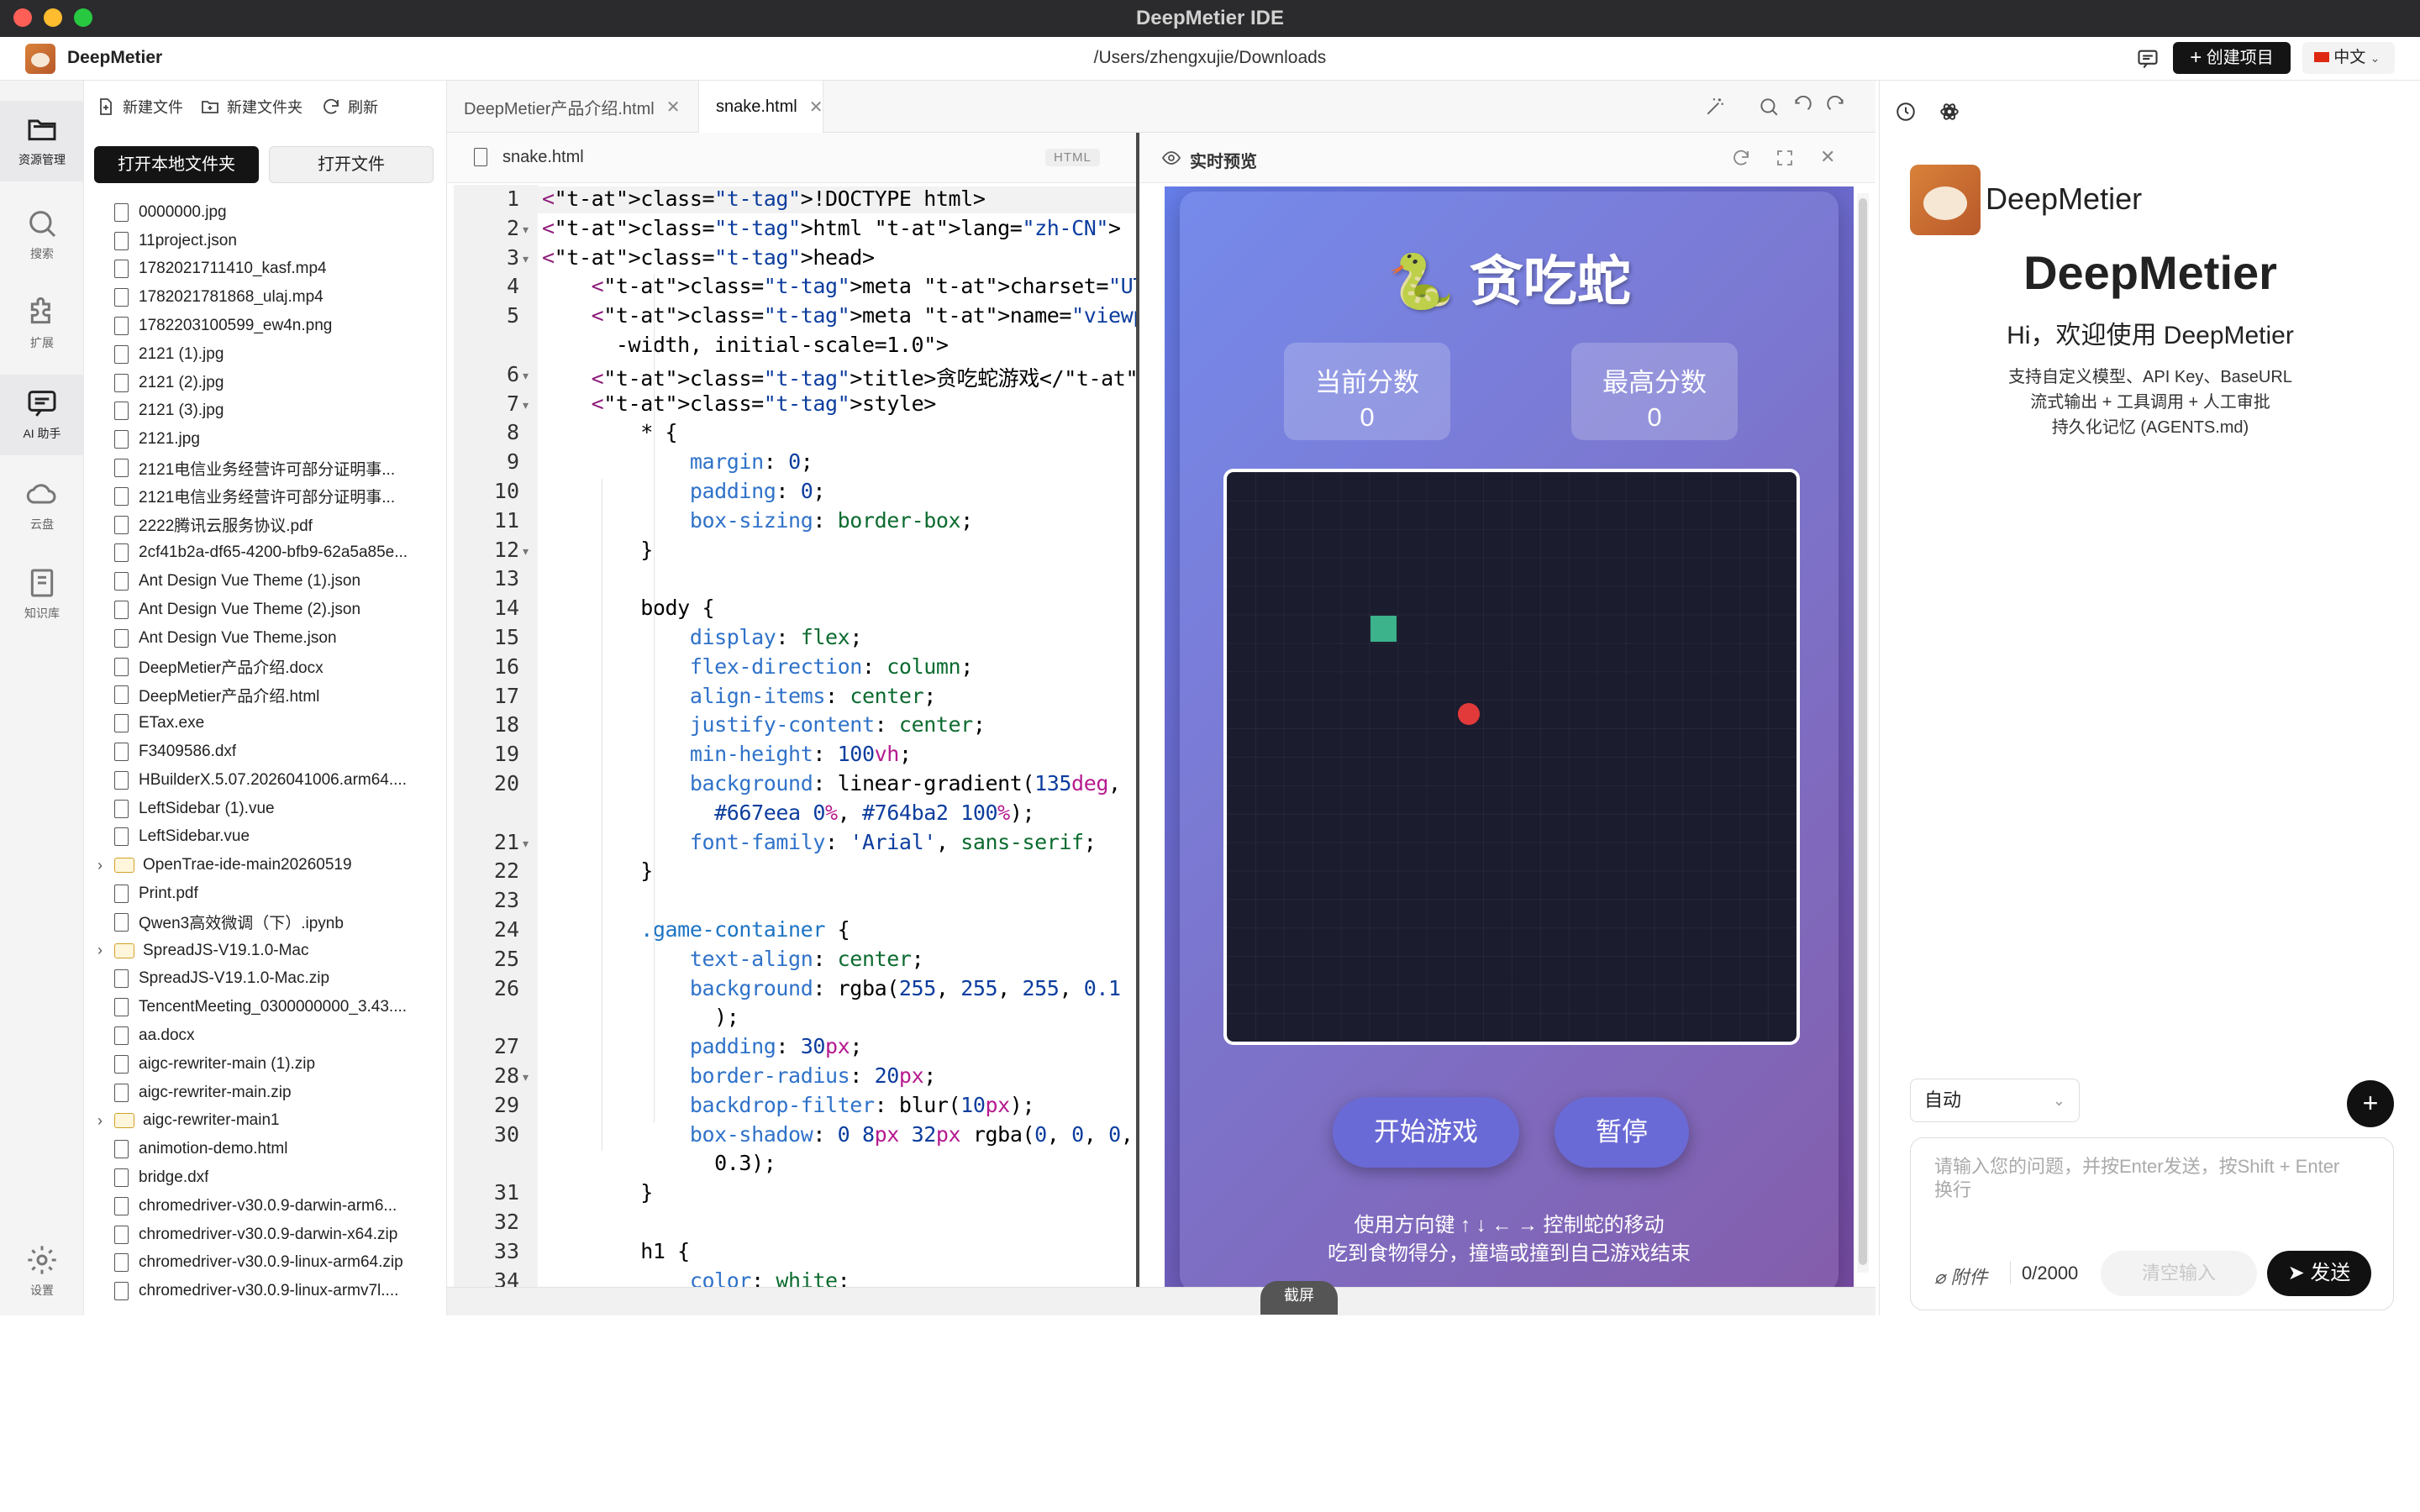  I want to click on new-chat-button: +, so click(2370, 1103).